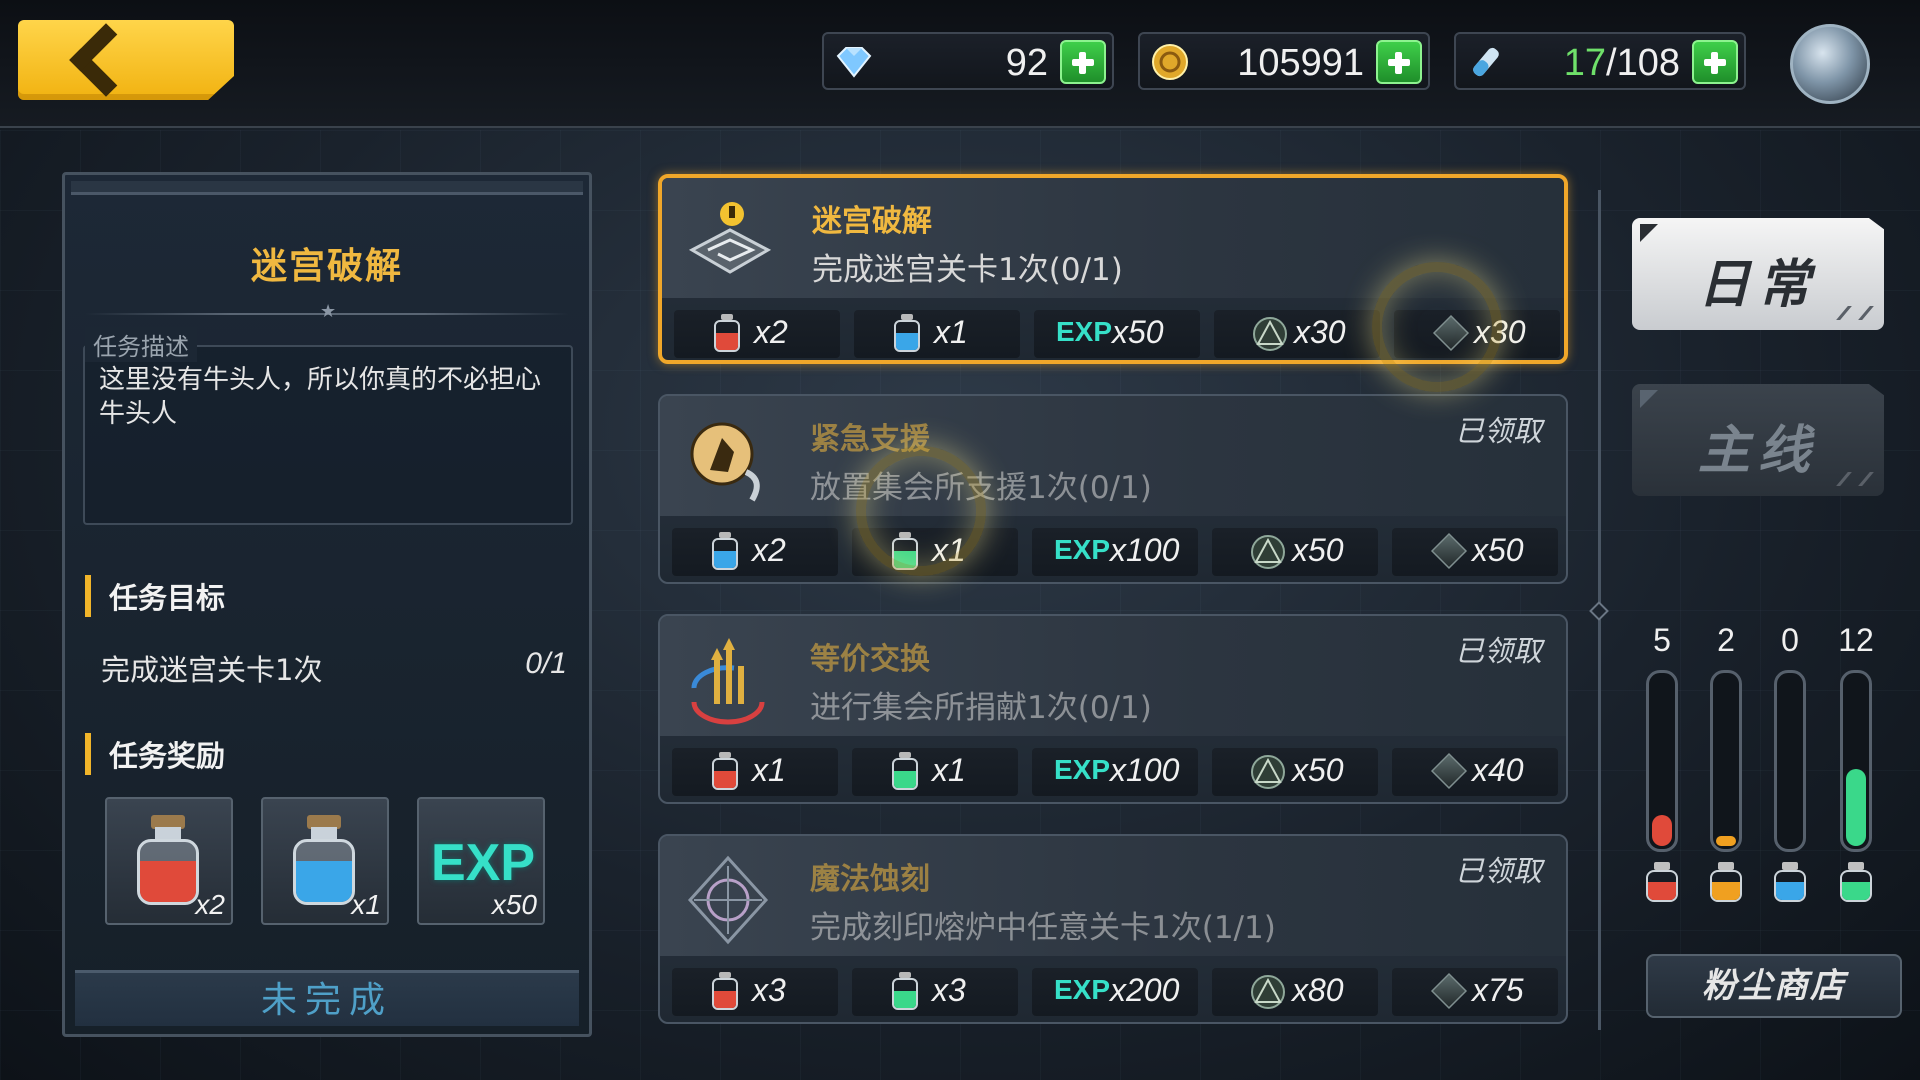 Image resolution: width=1920 pixels, height=1080 pixels. What do you see at coordinates (728, 900) in the screenshot?
I see `magic-etch-icon` at bounding box center [728, 900].